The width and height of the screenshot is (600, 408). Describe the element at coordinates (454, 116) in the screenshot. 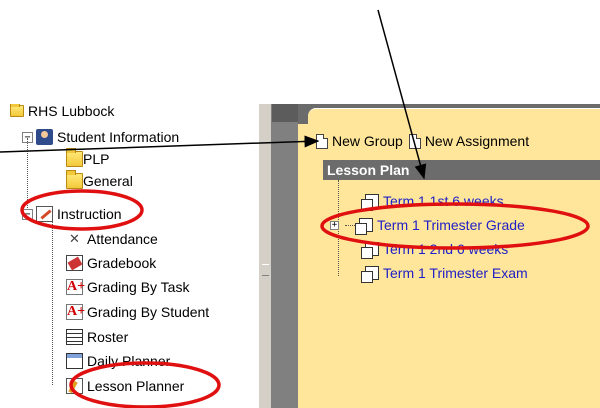

I see `active-tab` at that location.